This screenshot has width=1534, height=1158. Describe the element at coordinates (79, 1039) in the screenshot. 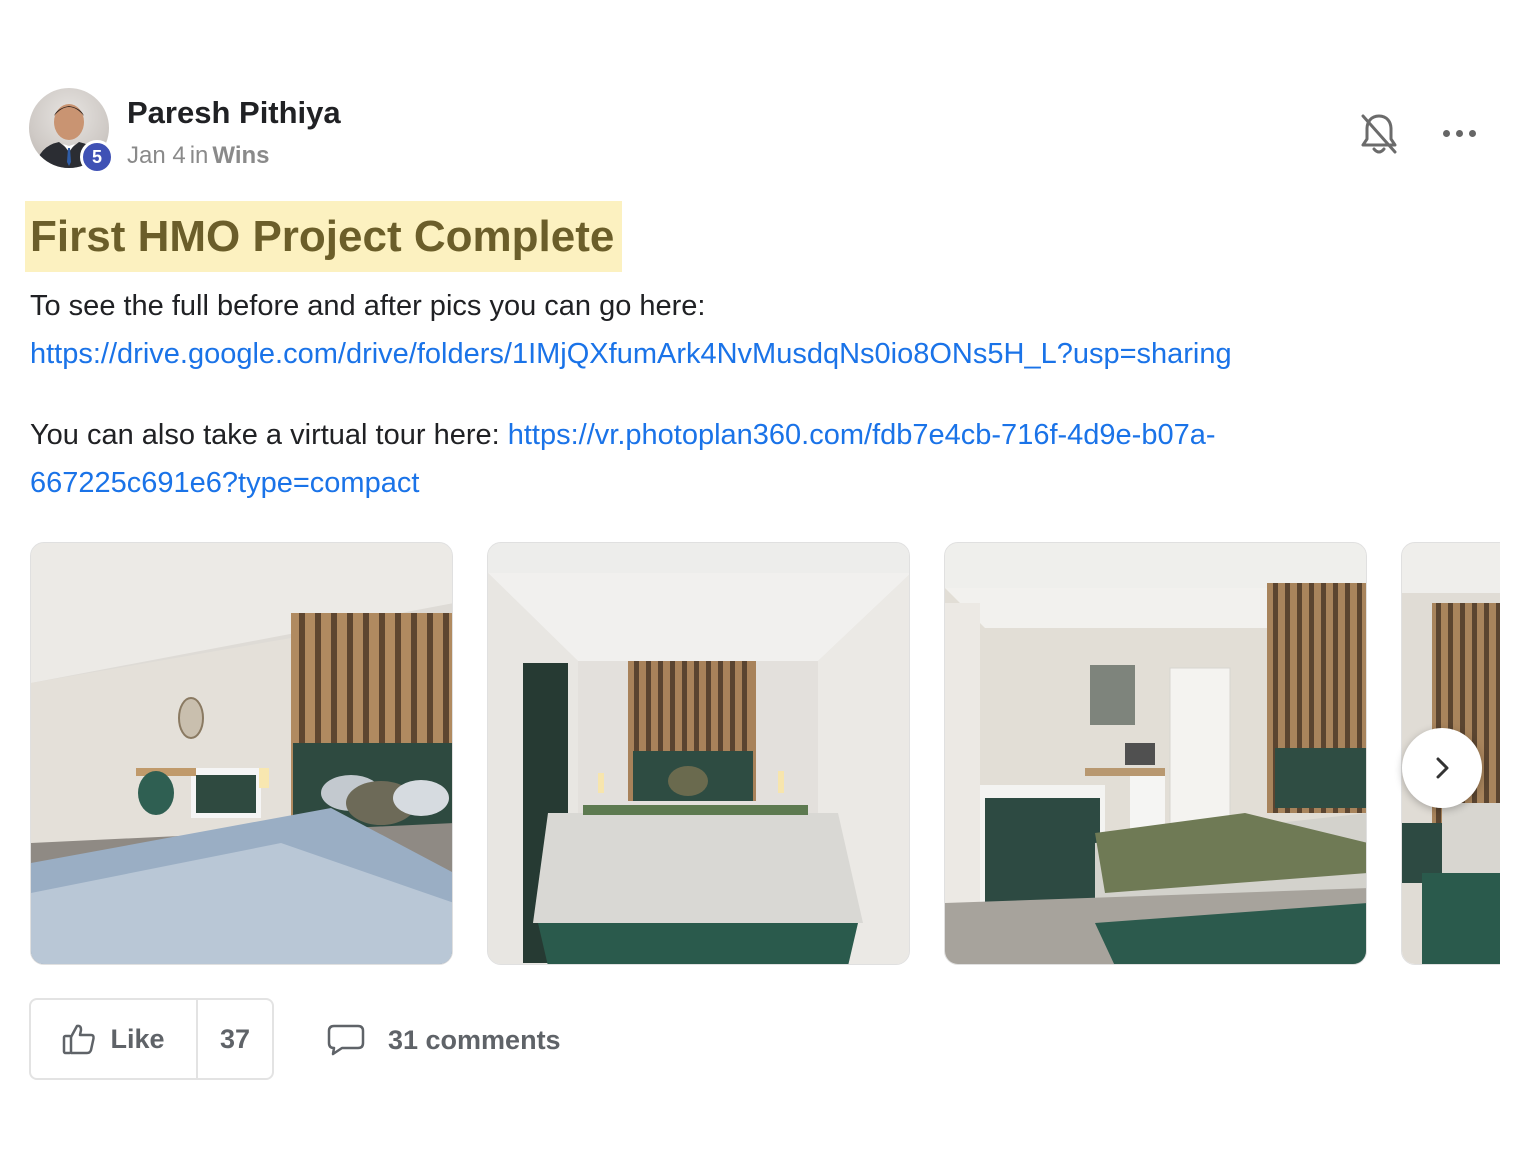

I see `thumbs-up-icon` at that location.